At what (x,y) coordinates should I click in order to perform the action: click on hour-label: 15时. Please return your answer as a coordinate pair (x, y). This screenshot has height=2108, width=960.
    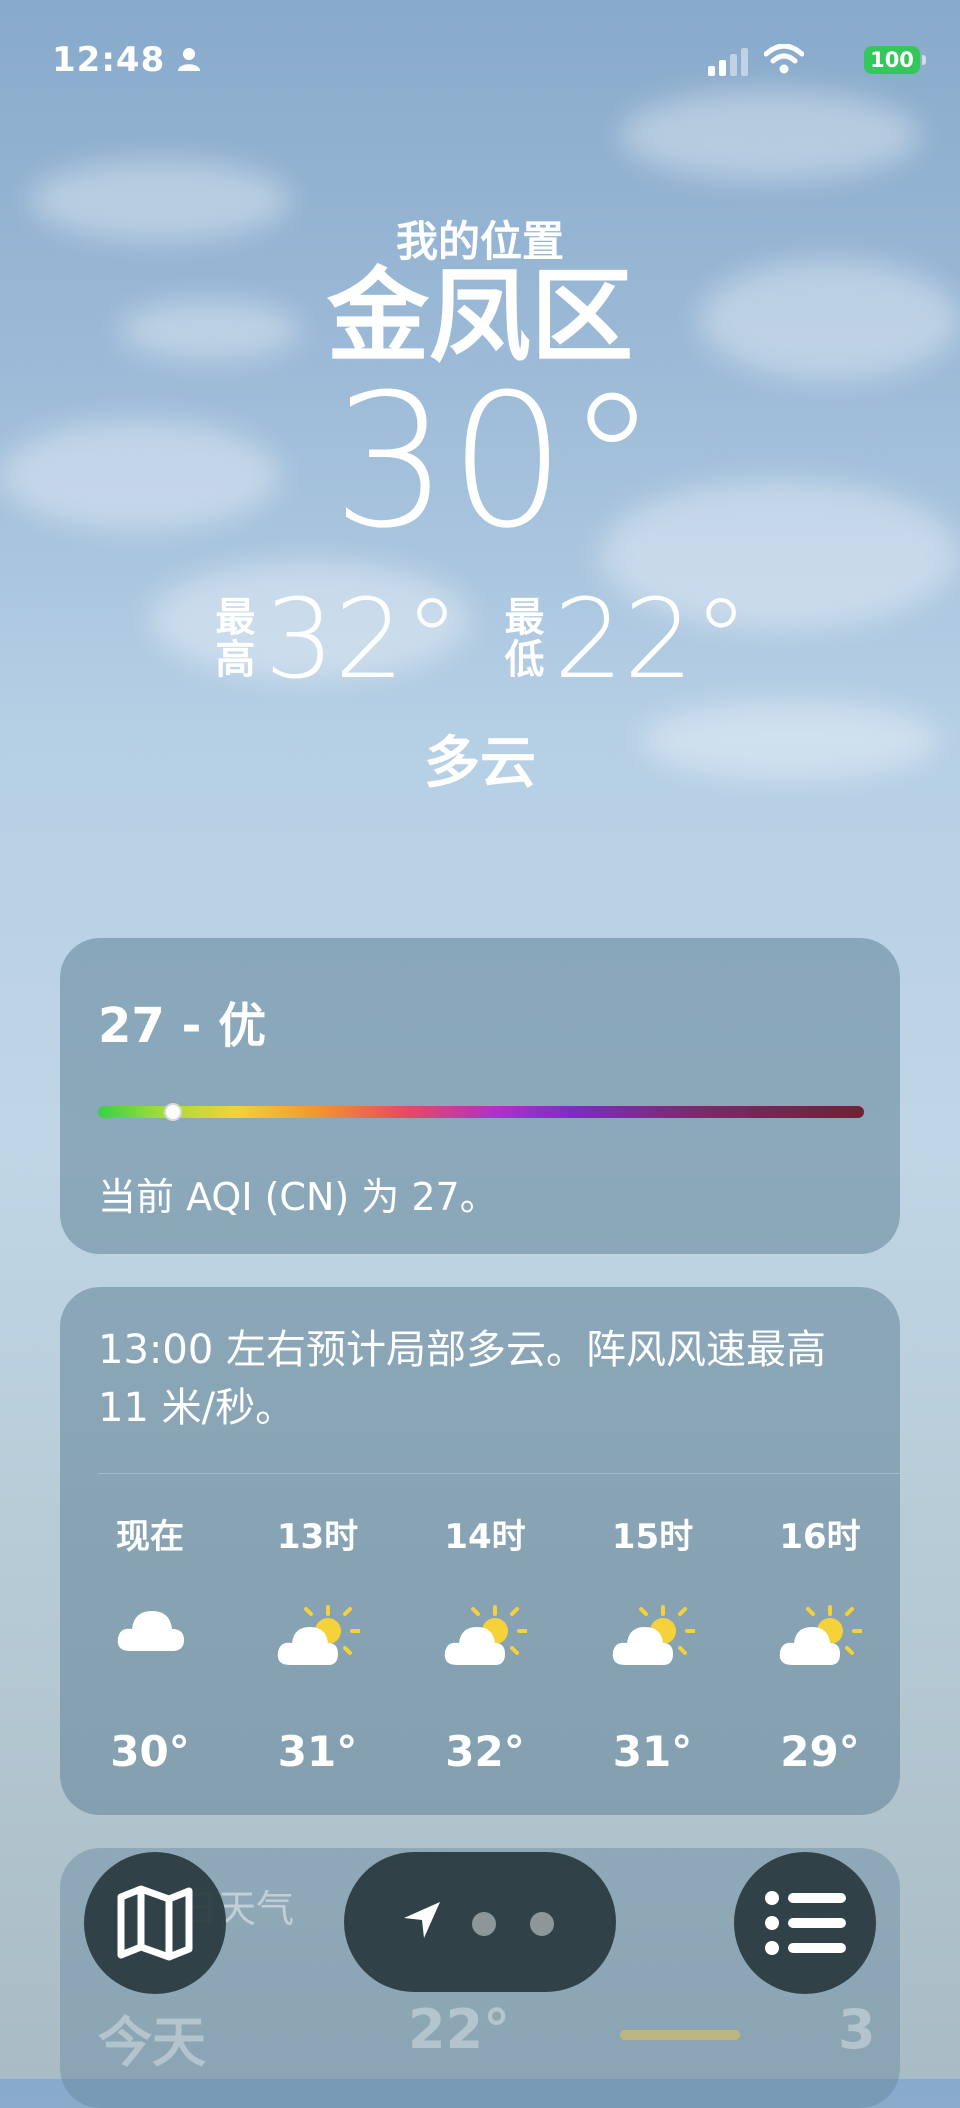
    Looking at the image, I should click on (652, 1537).